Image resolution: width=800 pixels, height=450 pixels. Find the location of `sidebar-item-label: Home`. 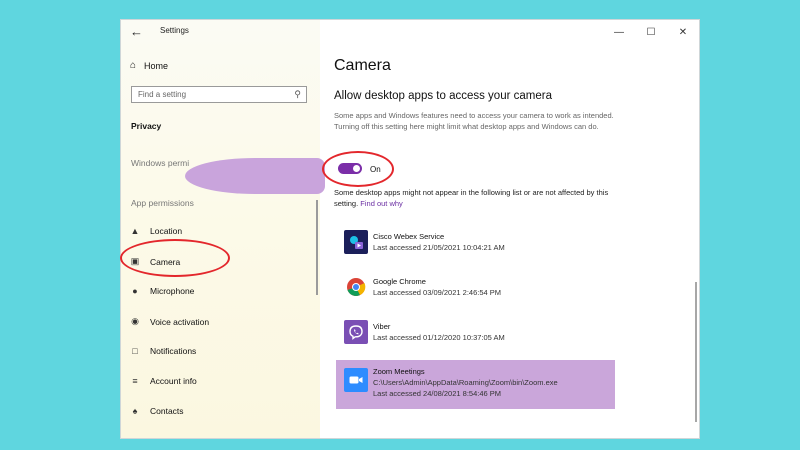

sidebar-item-label: Home is located at coordinates (156, 65).